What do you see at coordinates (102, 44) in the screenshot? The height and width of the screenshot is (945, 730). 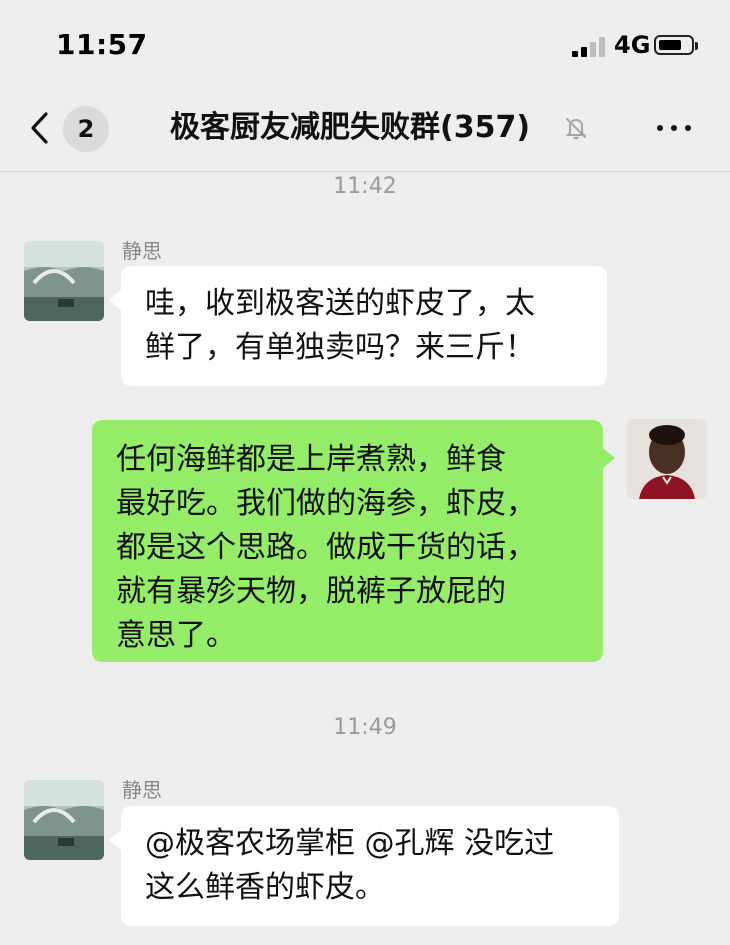 I see `status-time: 11:57` at bounding box center [102, 44].